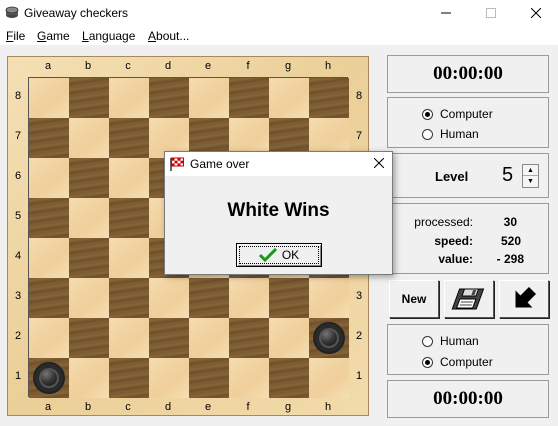  What do you see at coordinates (89, 298) in the screenshot?
I see `board-square-b3` at bounding box center [89, 298].